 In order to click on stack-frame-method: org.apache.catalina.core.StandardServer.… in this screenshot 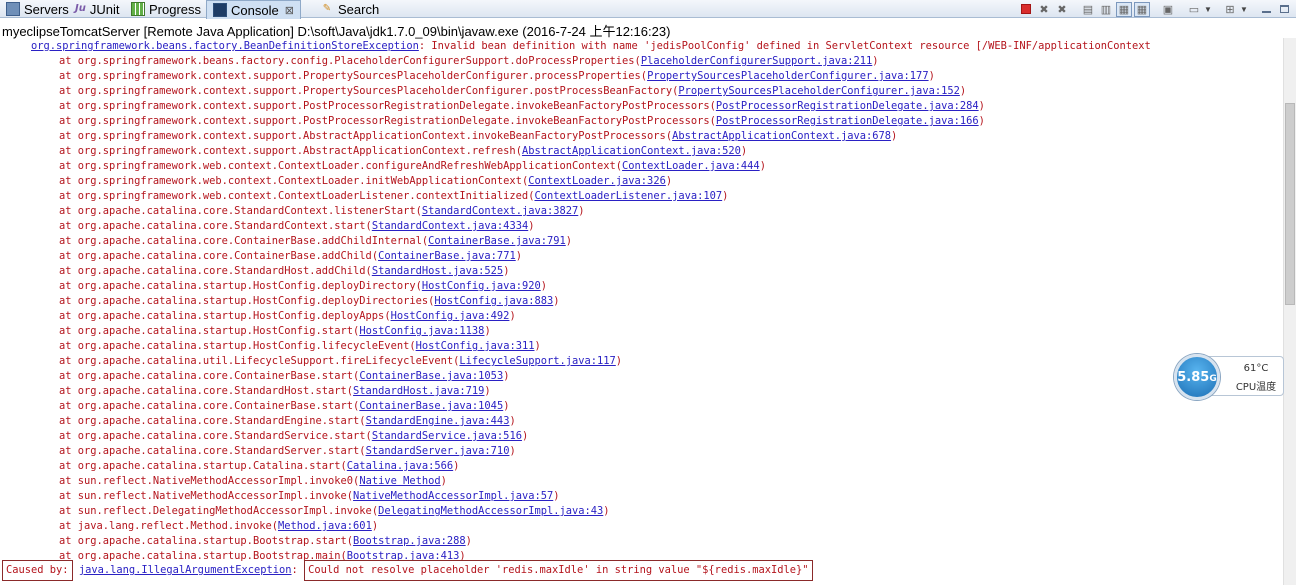, I will do `click(218, 451)`.